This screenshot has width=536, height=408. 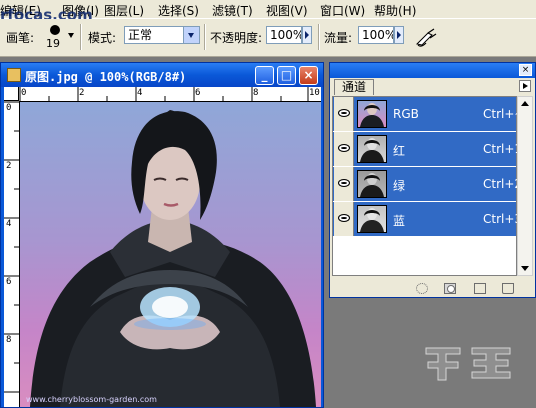 What do you see at coordinates (91, 399) in the screenshot?
I see `photo-credit: www.cherryblossom-garden.com` at bounding box center [91, 399].